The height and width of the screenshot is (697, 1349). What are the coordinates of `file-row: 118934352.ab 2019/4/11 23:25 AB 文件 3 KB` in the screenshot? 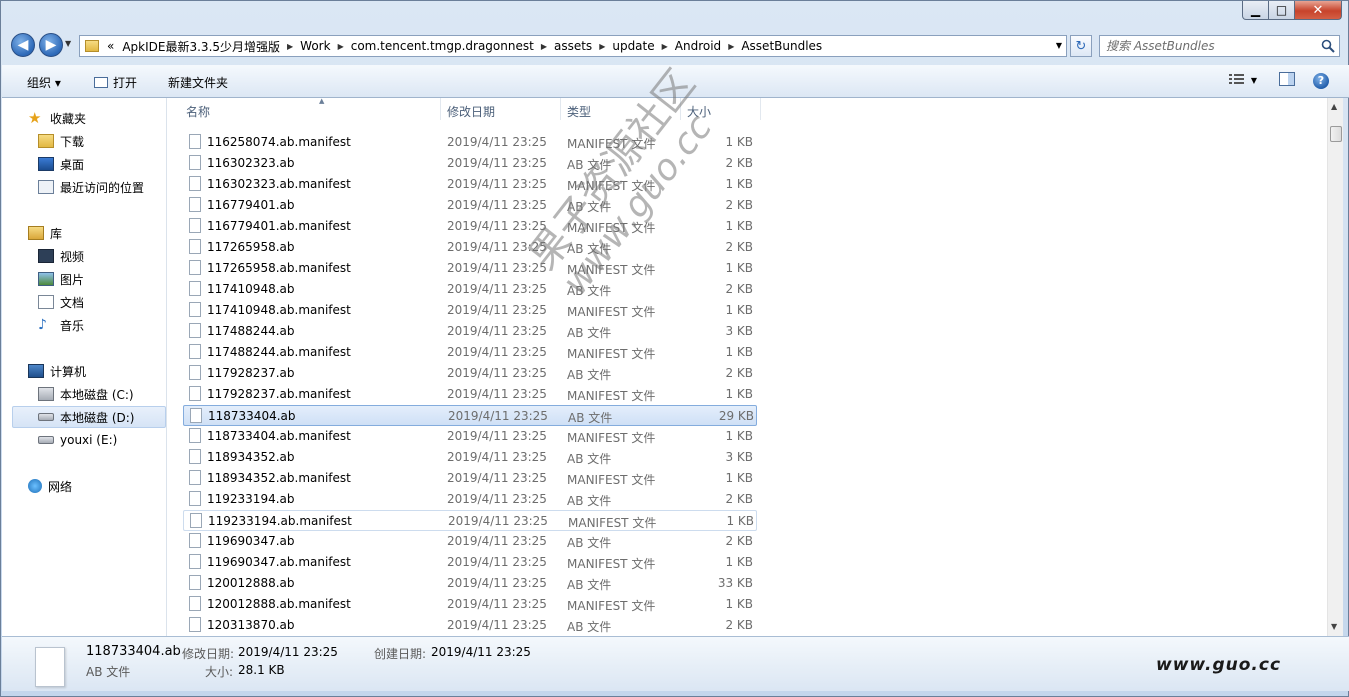 It's located at (470, 457).